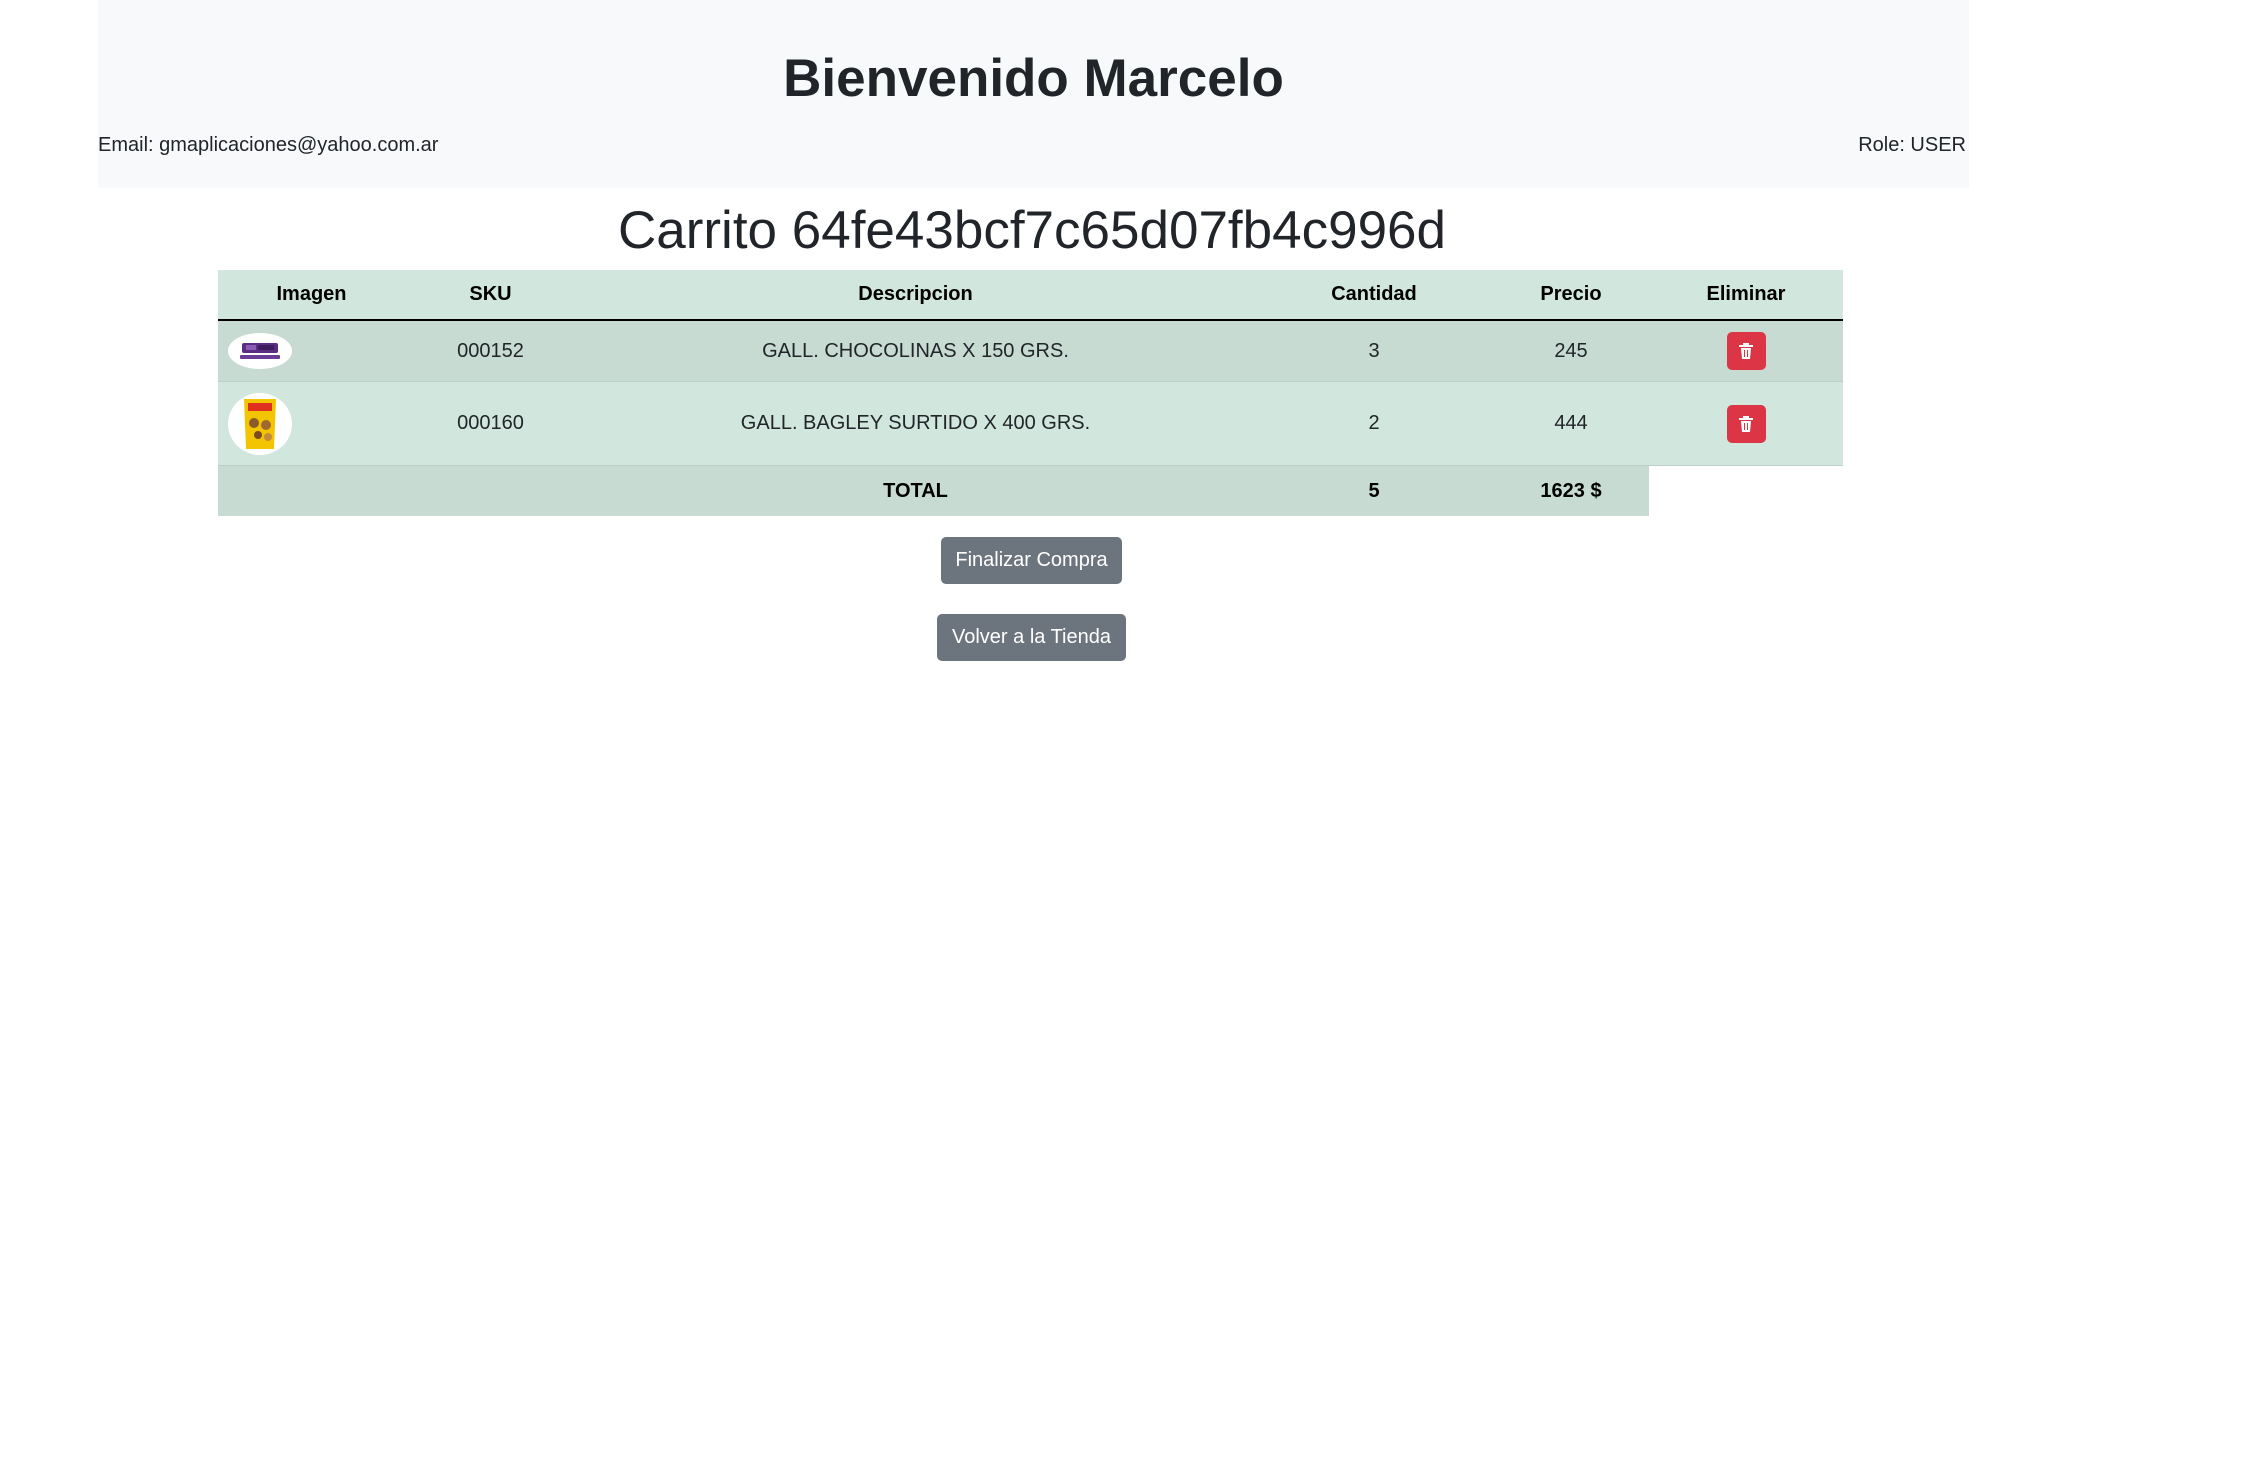 The width and height of the screenshot is (2248, 1470). I want to click on sku-cell: 000152, so click(490, 351).